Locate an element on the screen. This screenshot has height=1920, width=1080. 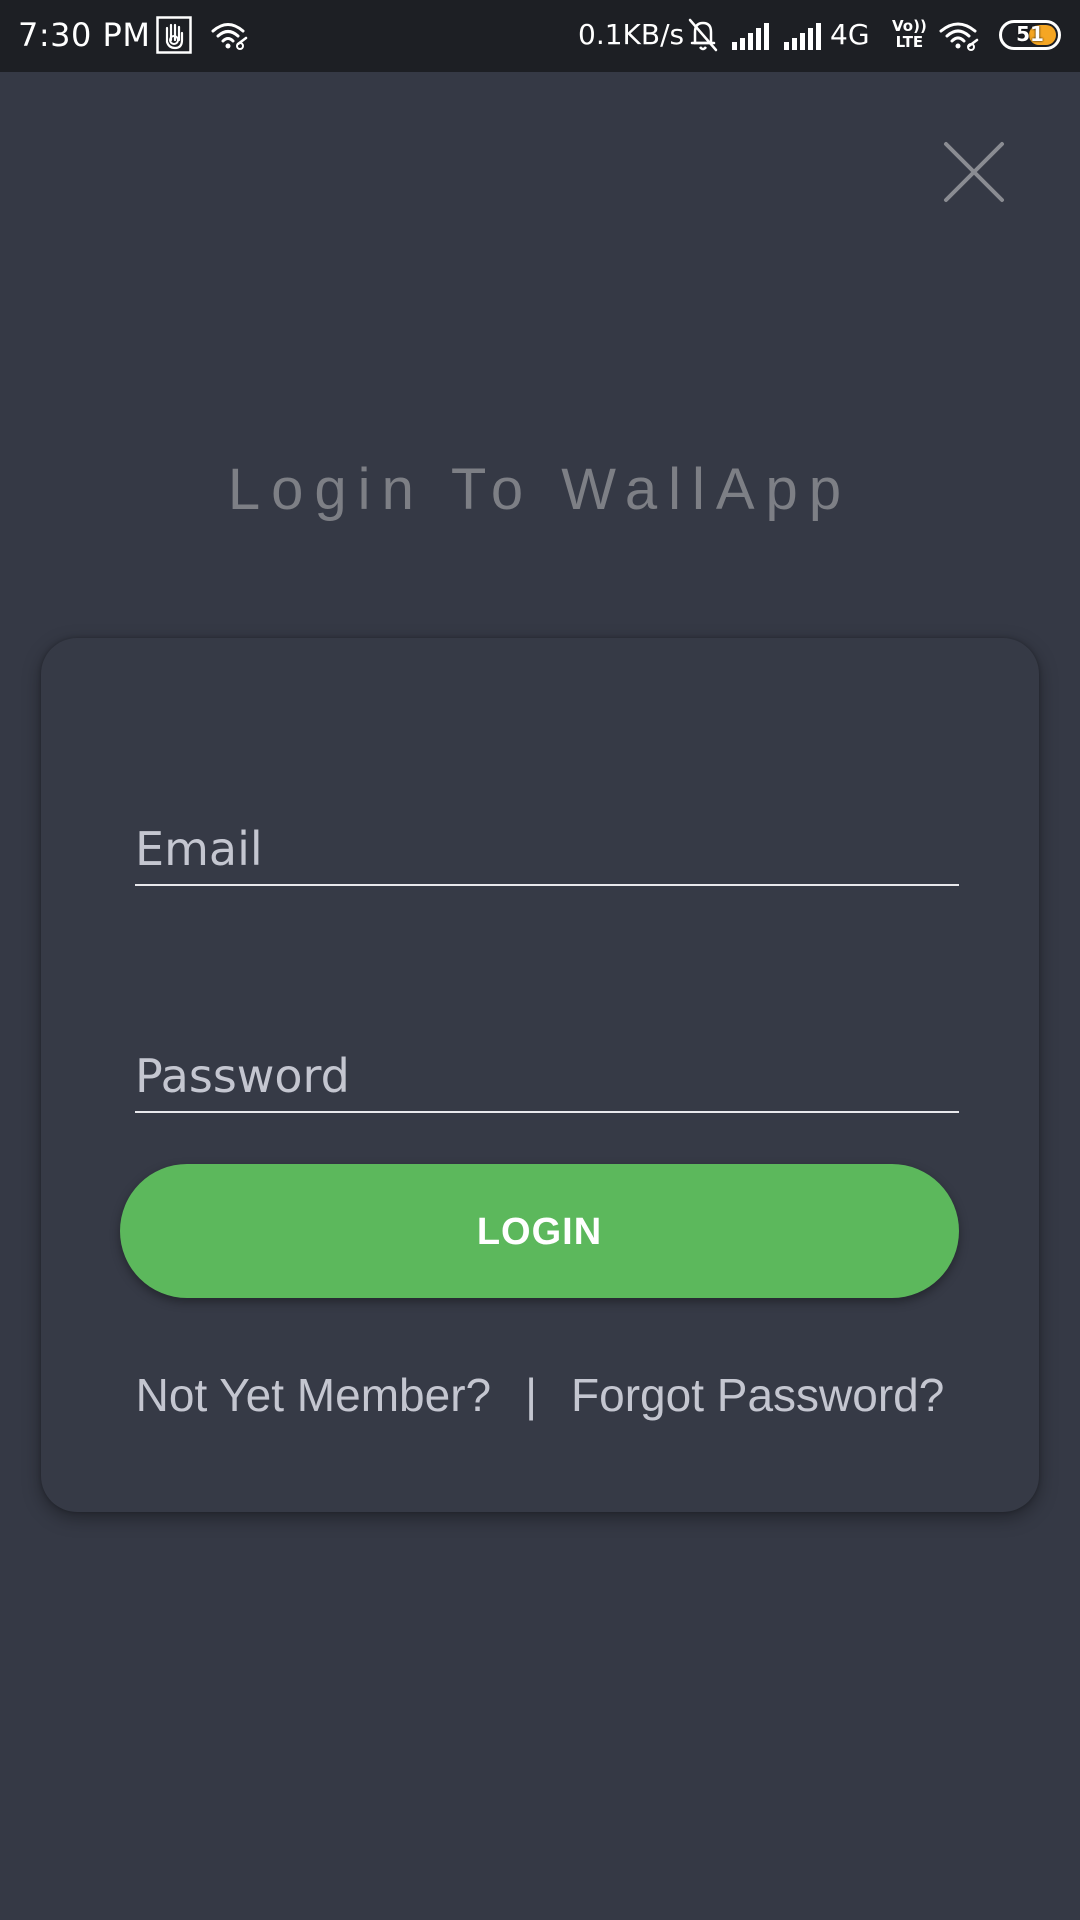
close-button is located at coordinates (974, 172).